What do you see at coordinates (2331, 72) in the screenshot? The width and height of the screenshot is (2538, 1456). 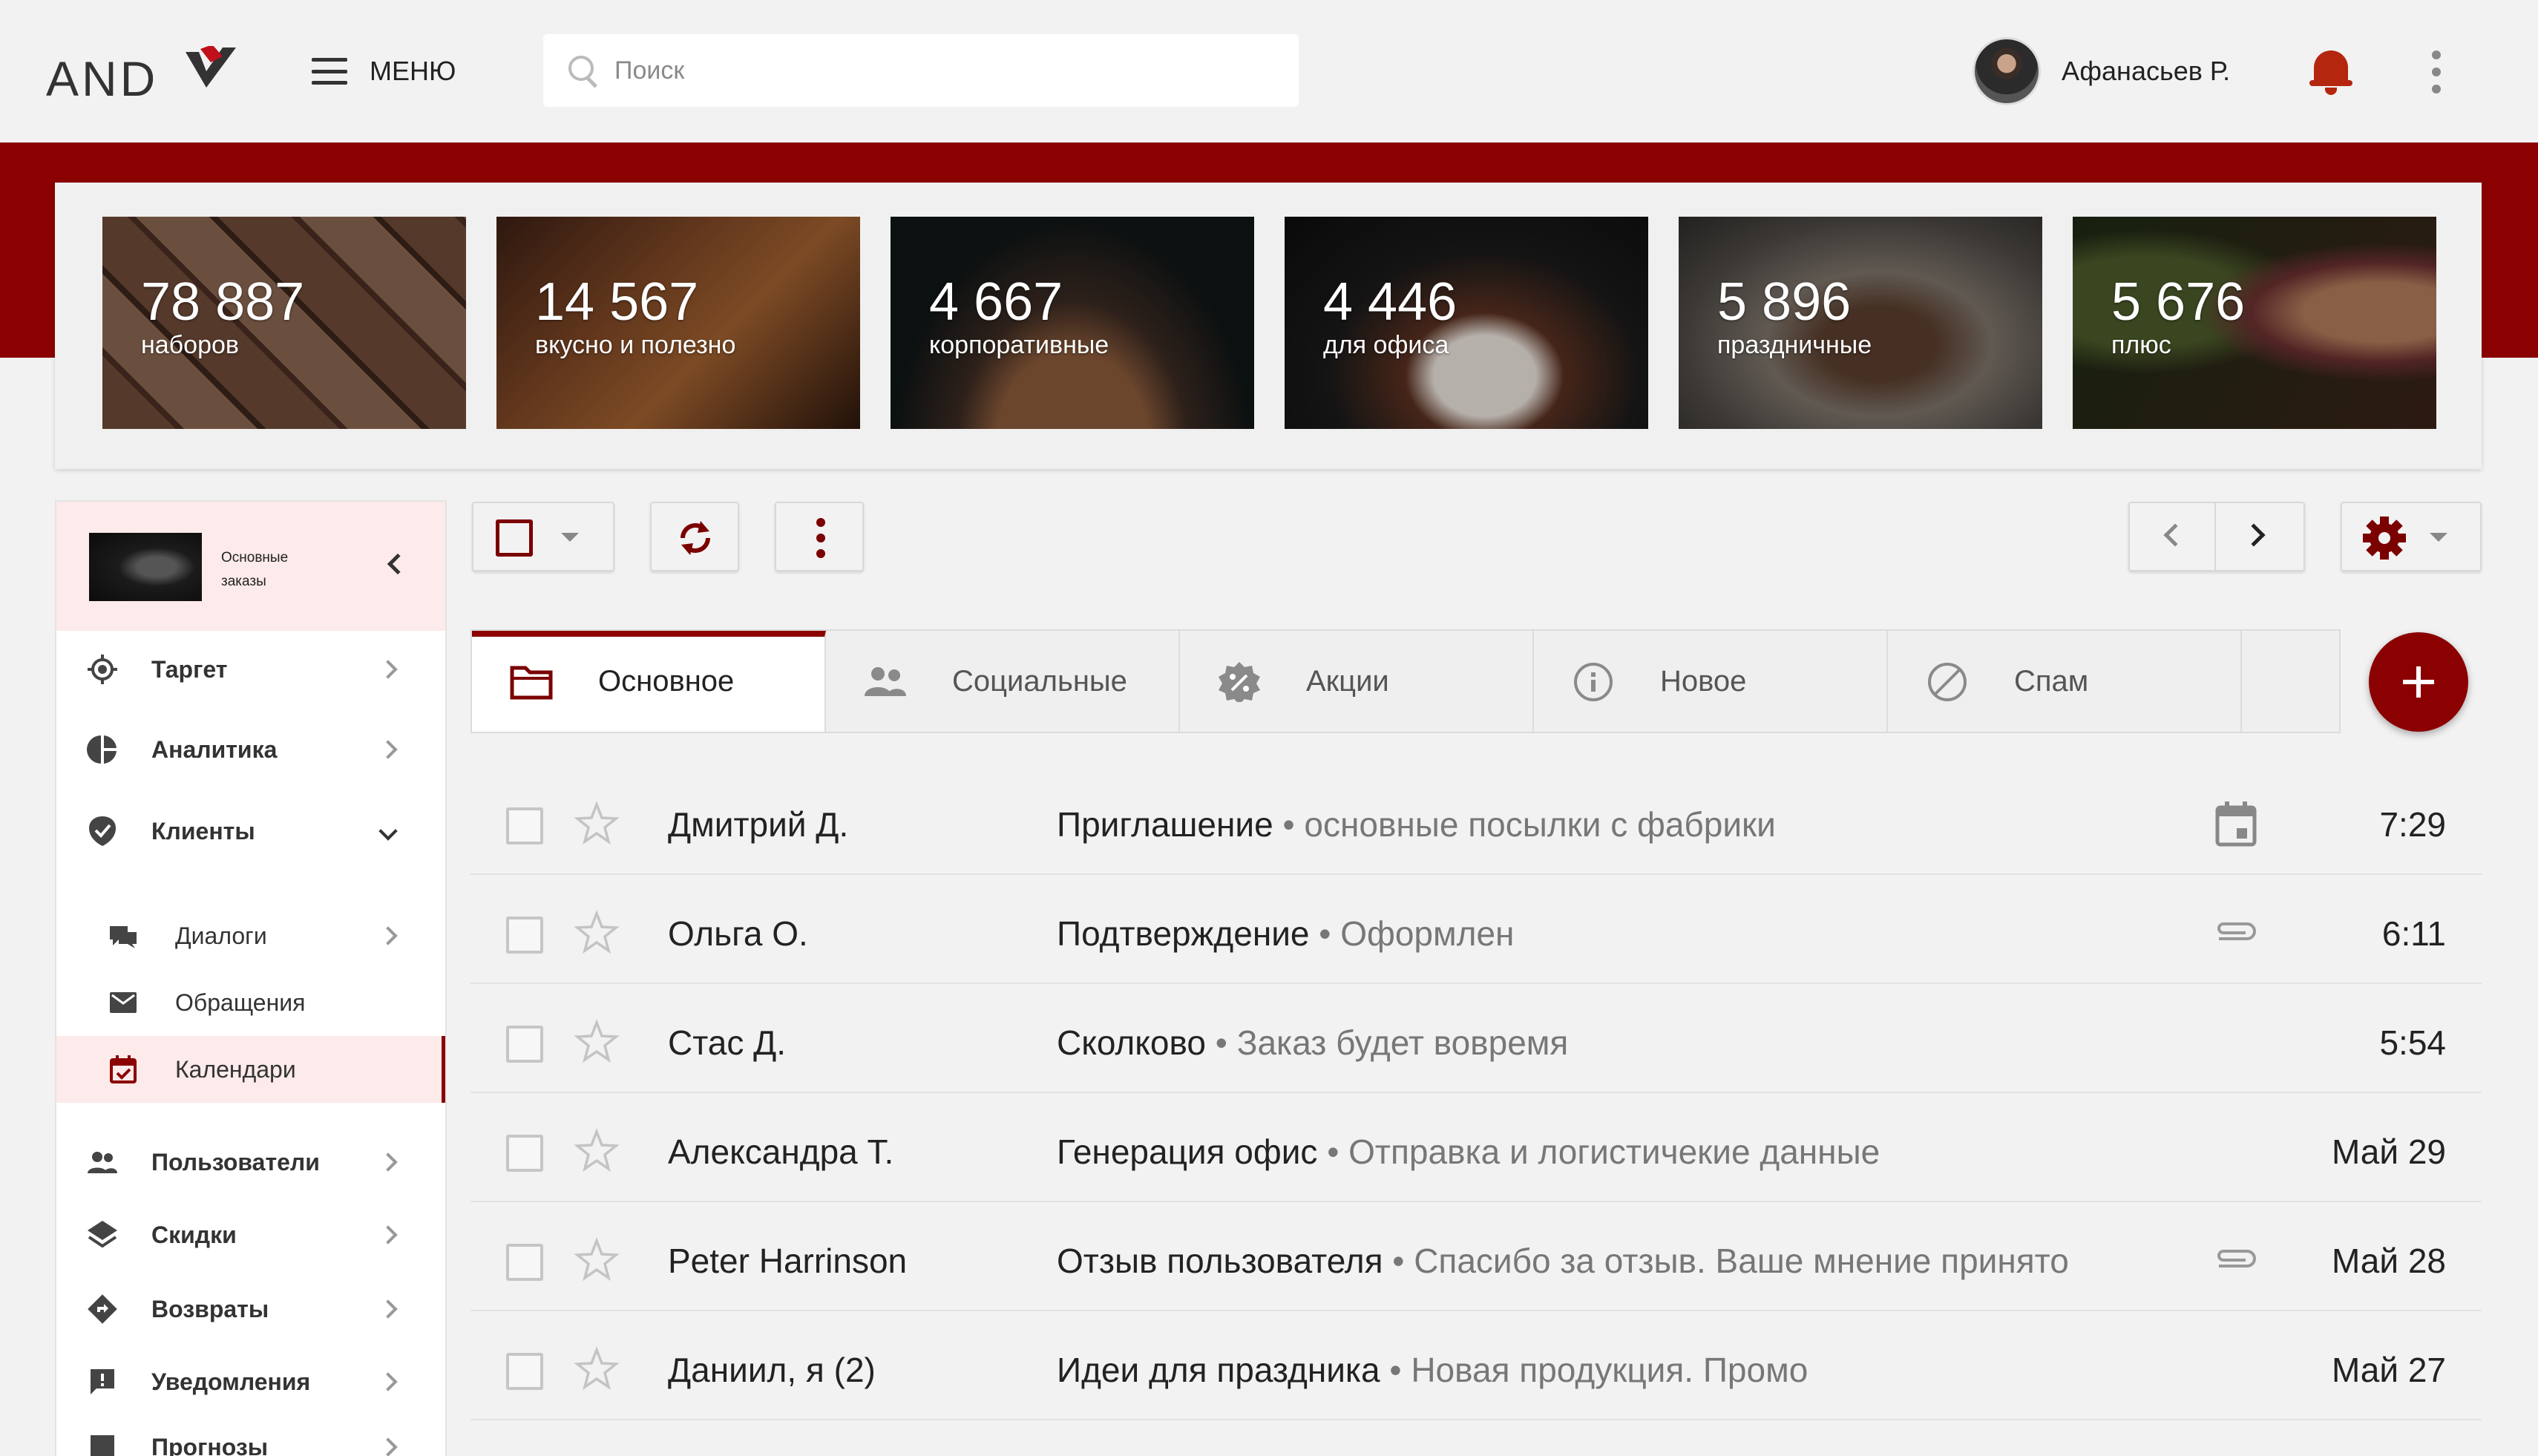 I see `bell-icon` at bounding box center [2331, 72].